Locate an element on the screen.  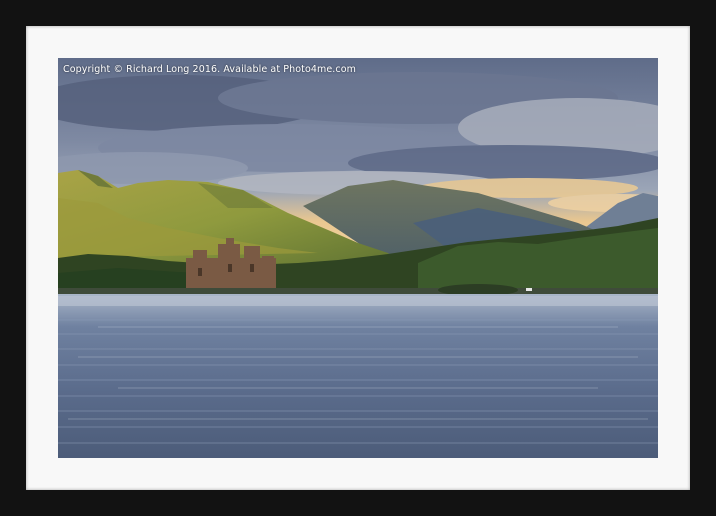
boat is located at coordinates (529, 289).